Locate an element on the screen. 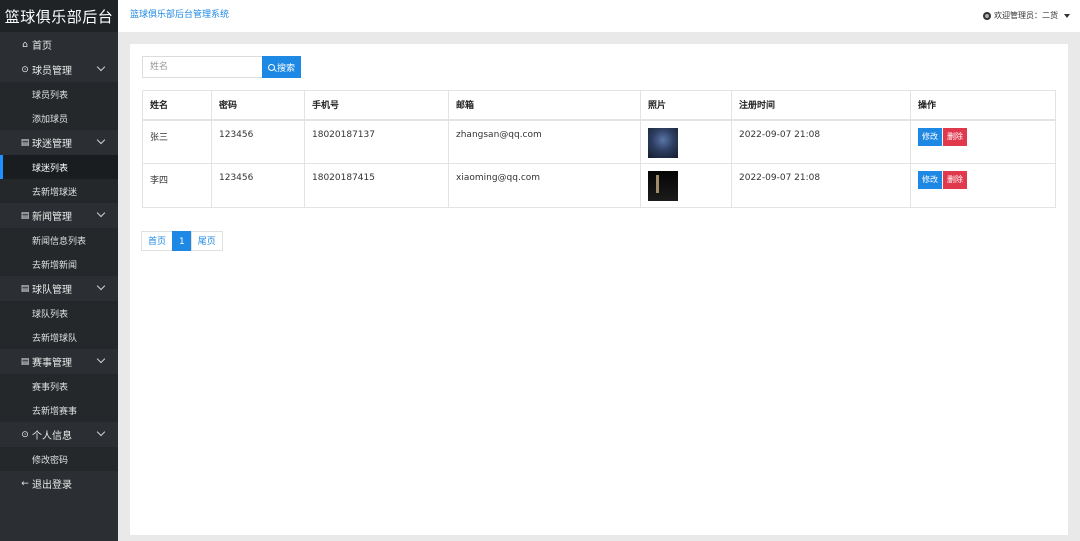  column-header-photo: 照片 is located at coordinates (686, 105).